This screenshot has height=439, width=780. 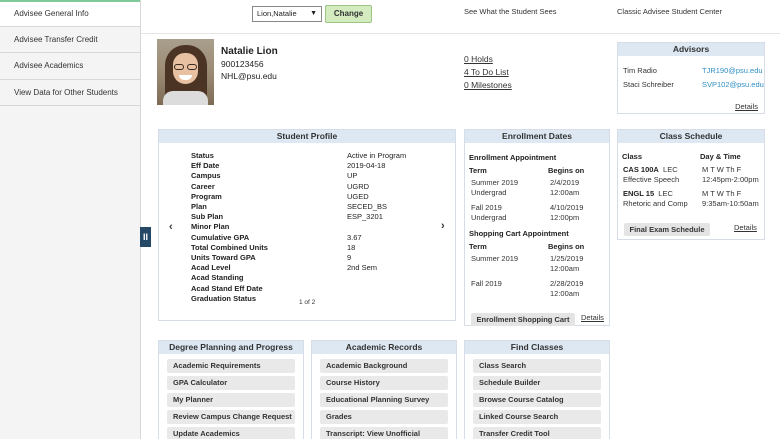 I want to click on transcript-unofficial-link: Transcript: View Unofficial, so click(x=384, y=433).